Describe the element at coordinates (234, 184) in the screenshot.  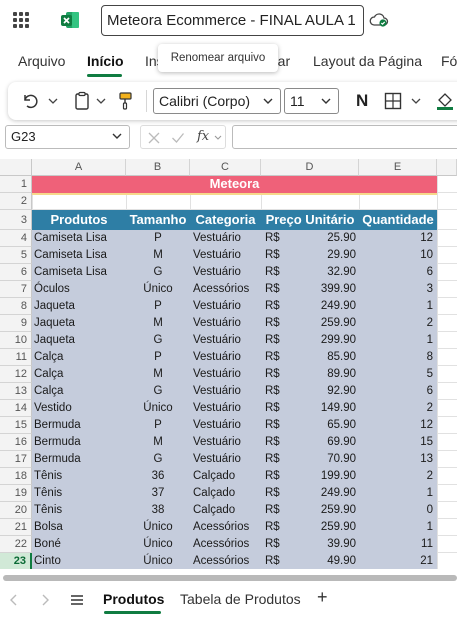
I see `title-banner: Meteora` at that location.